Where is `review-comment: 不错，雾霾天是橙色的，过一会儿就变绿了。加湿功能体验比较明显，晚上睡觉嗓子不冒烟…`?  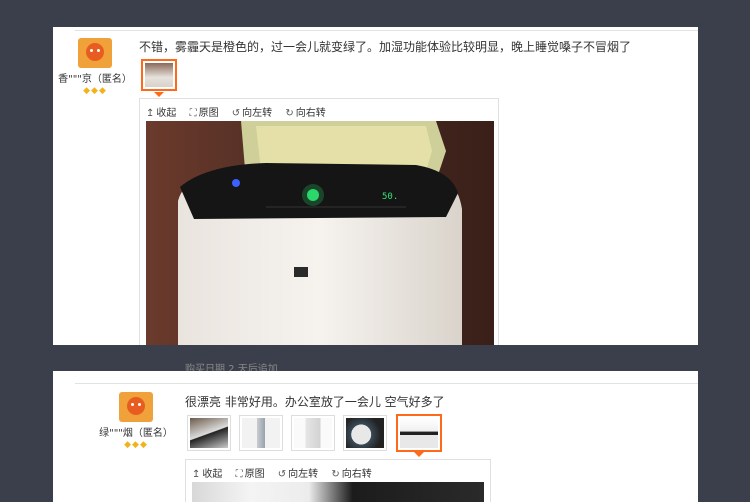 review-comment: 不错，雾霾天是橙色的，过一会儿就变绿了。加湿功能体验比较明显，晚上睡觉嗓子不冒烟… is located at coordinates (385, 47).